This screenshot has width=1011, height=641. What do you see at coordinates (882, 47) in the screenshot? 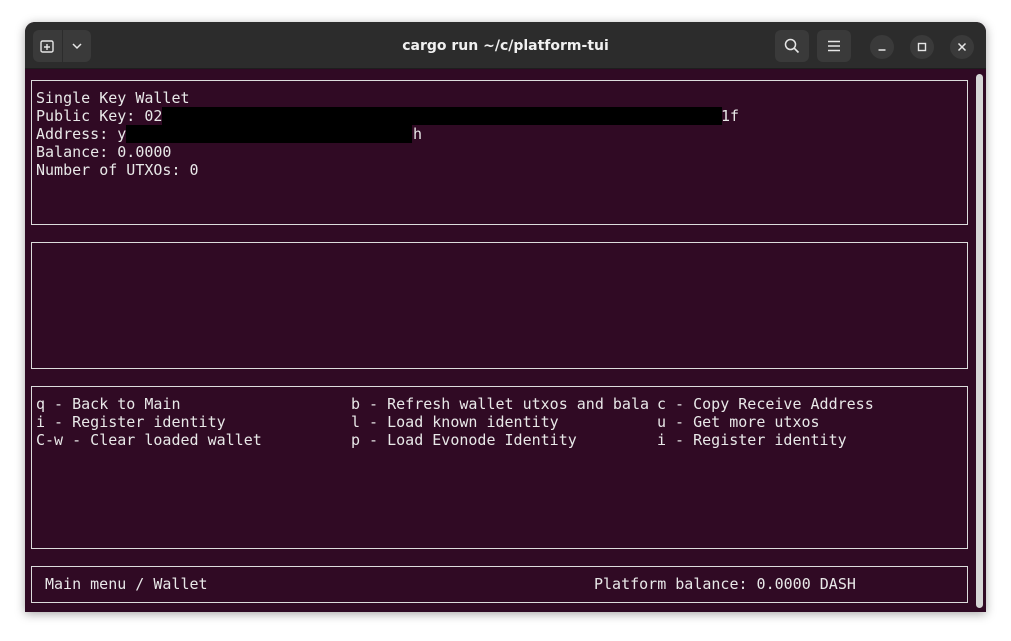
I see `minimize-button` at bounding box center [882, 47].